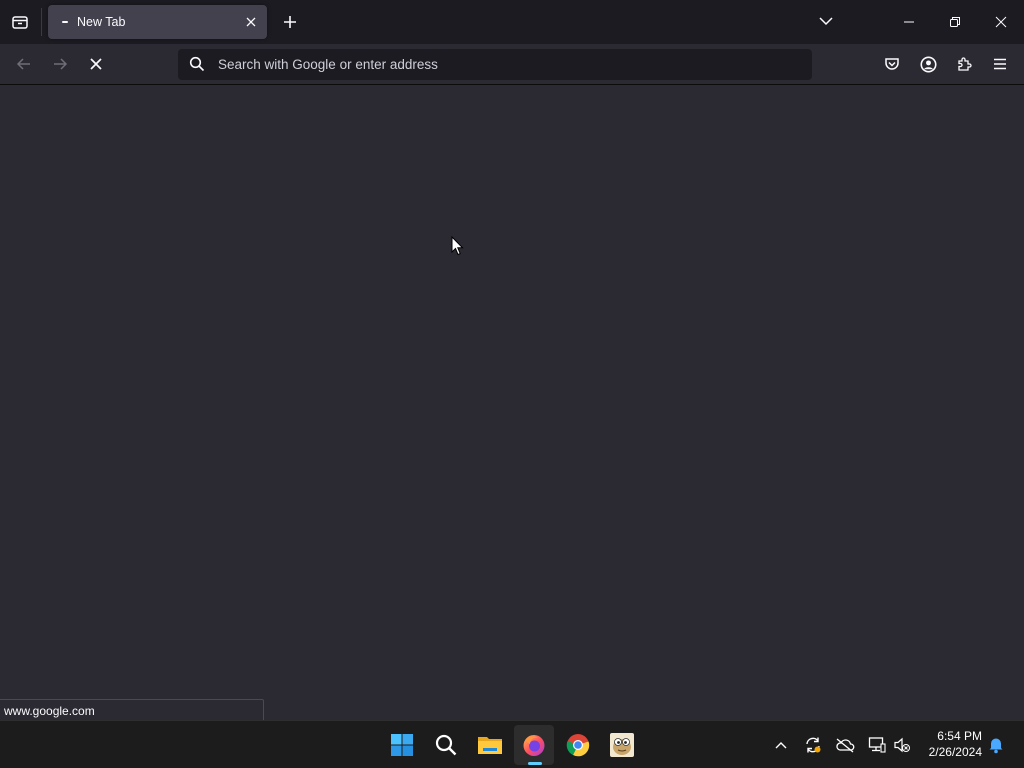 This screenshot has height=768, width=1024. What do you see at coordinates (132, 709) in the screenshot?
I see `status-panel: www.google.com` at bounding box center [132, 709].